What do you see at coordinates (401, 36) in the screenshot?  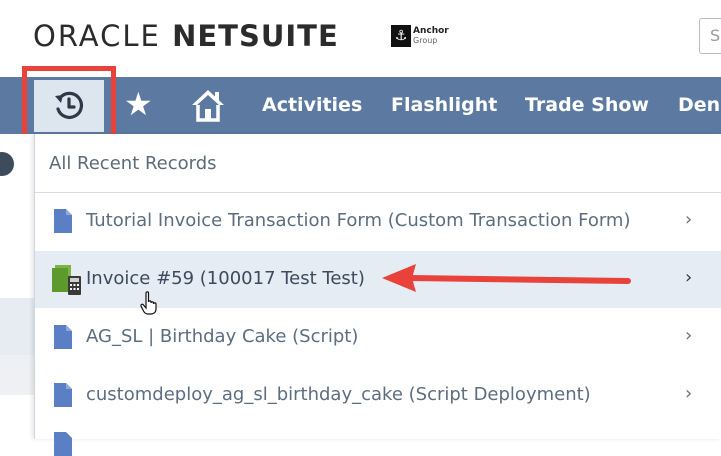 I see `anchor-icon: ⚓` at bounding box center [401, 36].